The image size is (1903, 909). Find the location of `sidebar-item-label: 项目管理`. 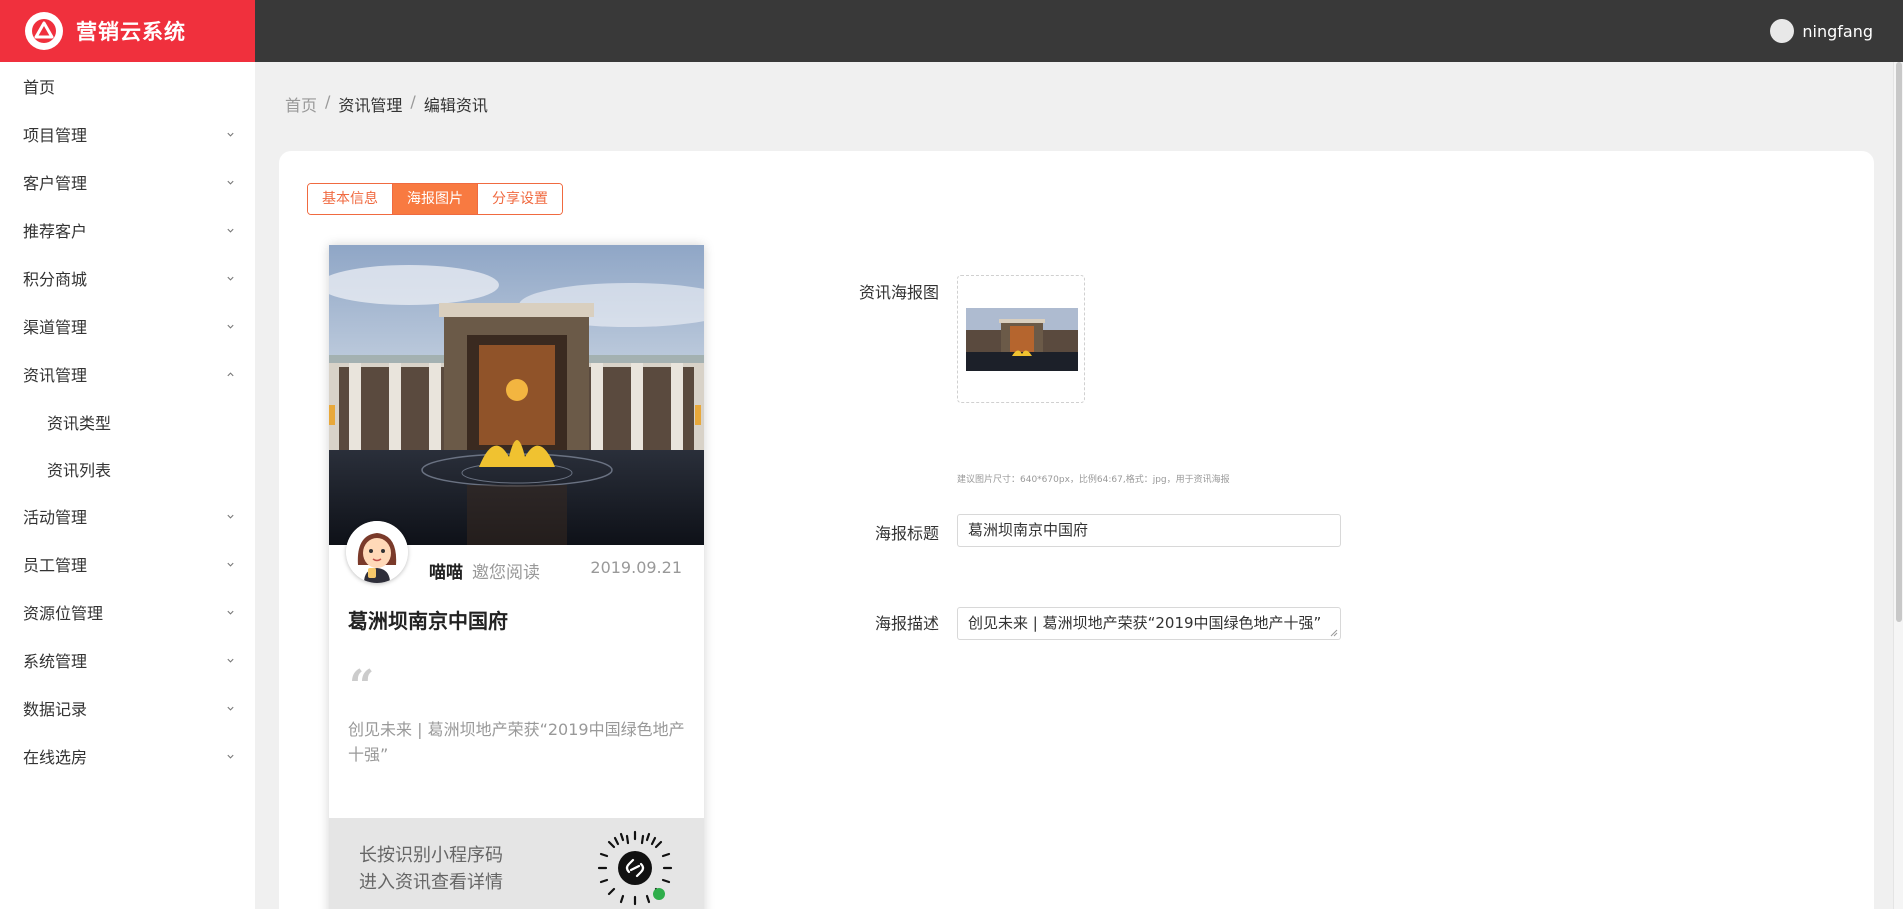

sidebar-item-label: 项目管理 is located at coordinates (55, 135).